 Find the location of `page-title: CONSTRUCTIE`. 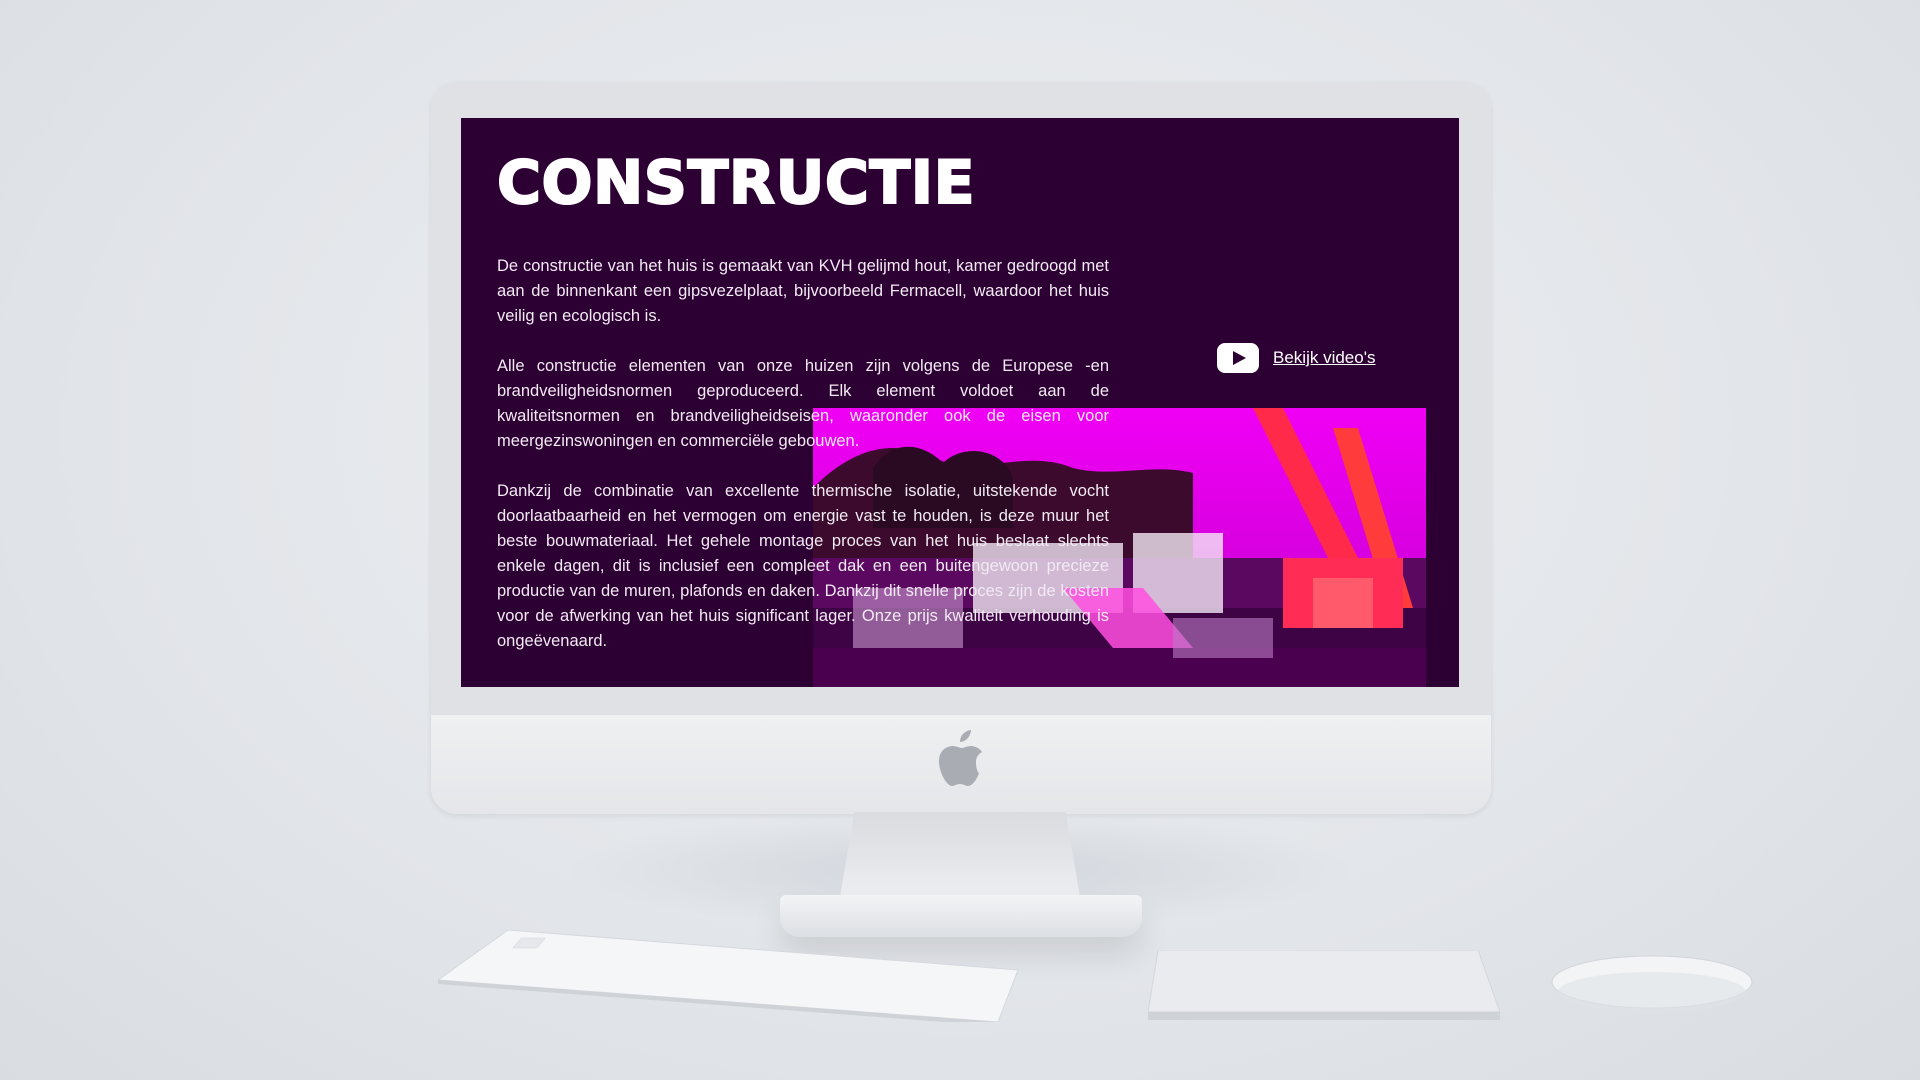

page-title: CONSTRUCTIE is located at coordinates (736, 183).